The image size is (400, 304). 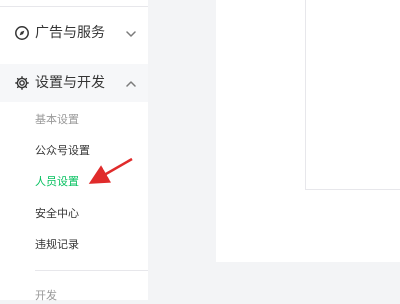 I want to click on nav-group-label: 设置与开发, so click(x=70, y=83).